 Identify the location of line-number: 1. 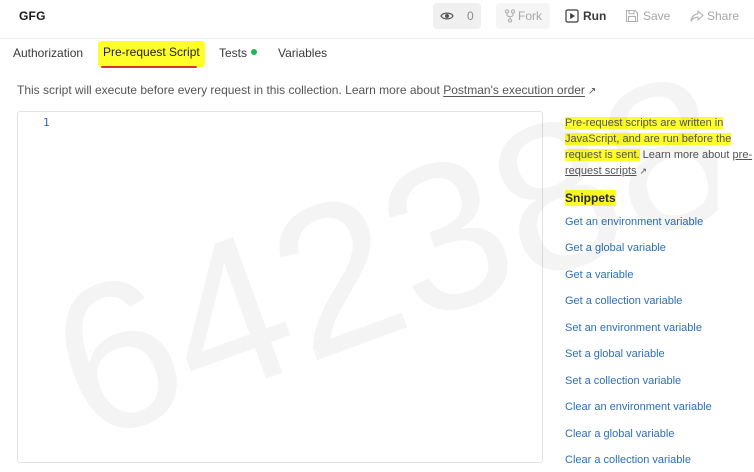
(46, 122).